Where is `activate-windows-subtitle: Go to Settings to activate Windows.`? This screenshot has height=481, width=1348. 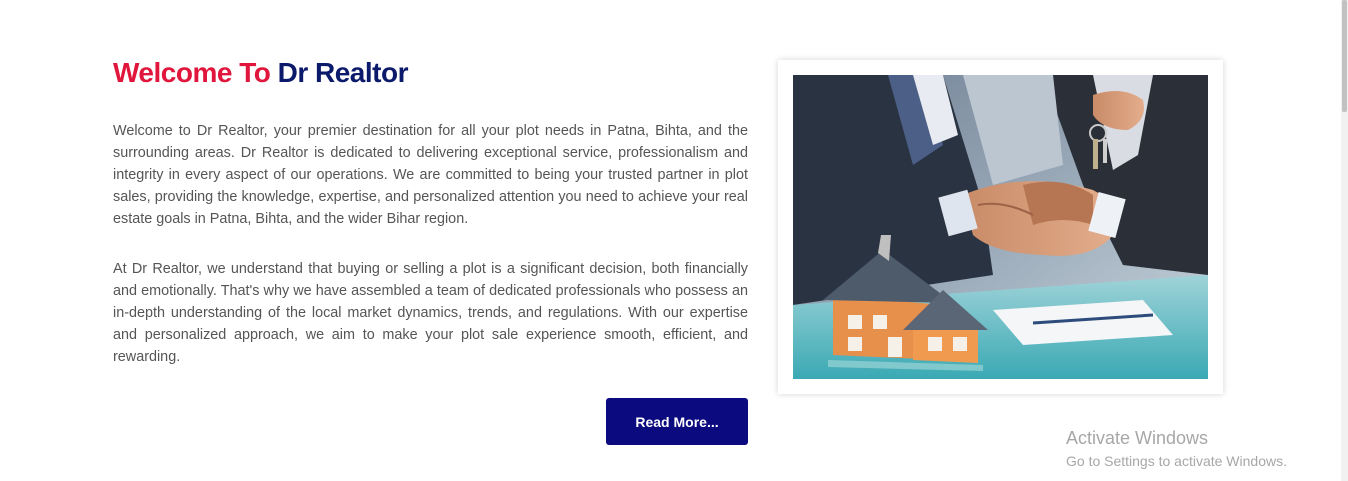 activate-windows-subtitle: Go to Settings to activate Windows. is located at coordinates (1176, 461).